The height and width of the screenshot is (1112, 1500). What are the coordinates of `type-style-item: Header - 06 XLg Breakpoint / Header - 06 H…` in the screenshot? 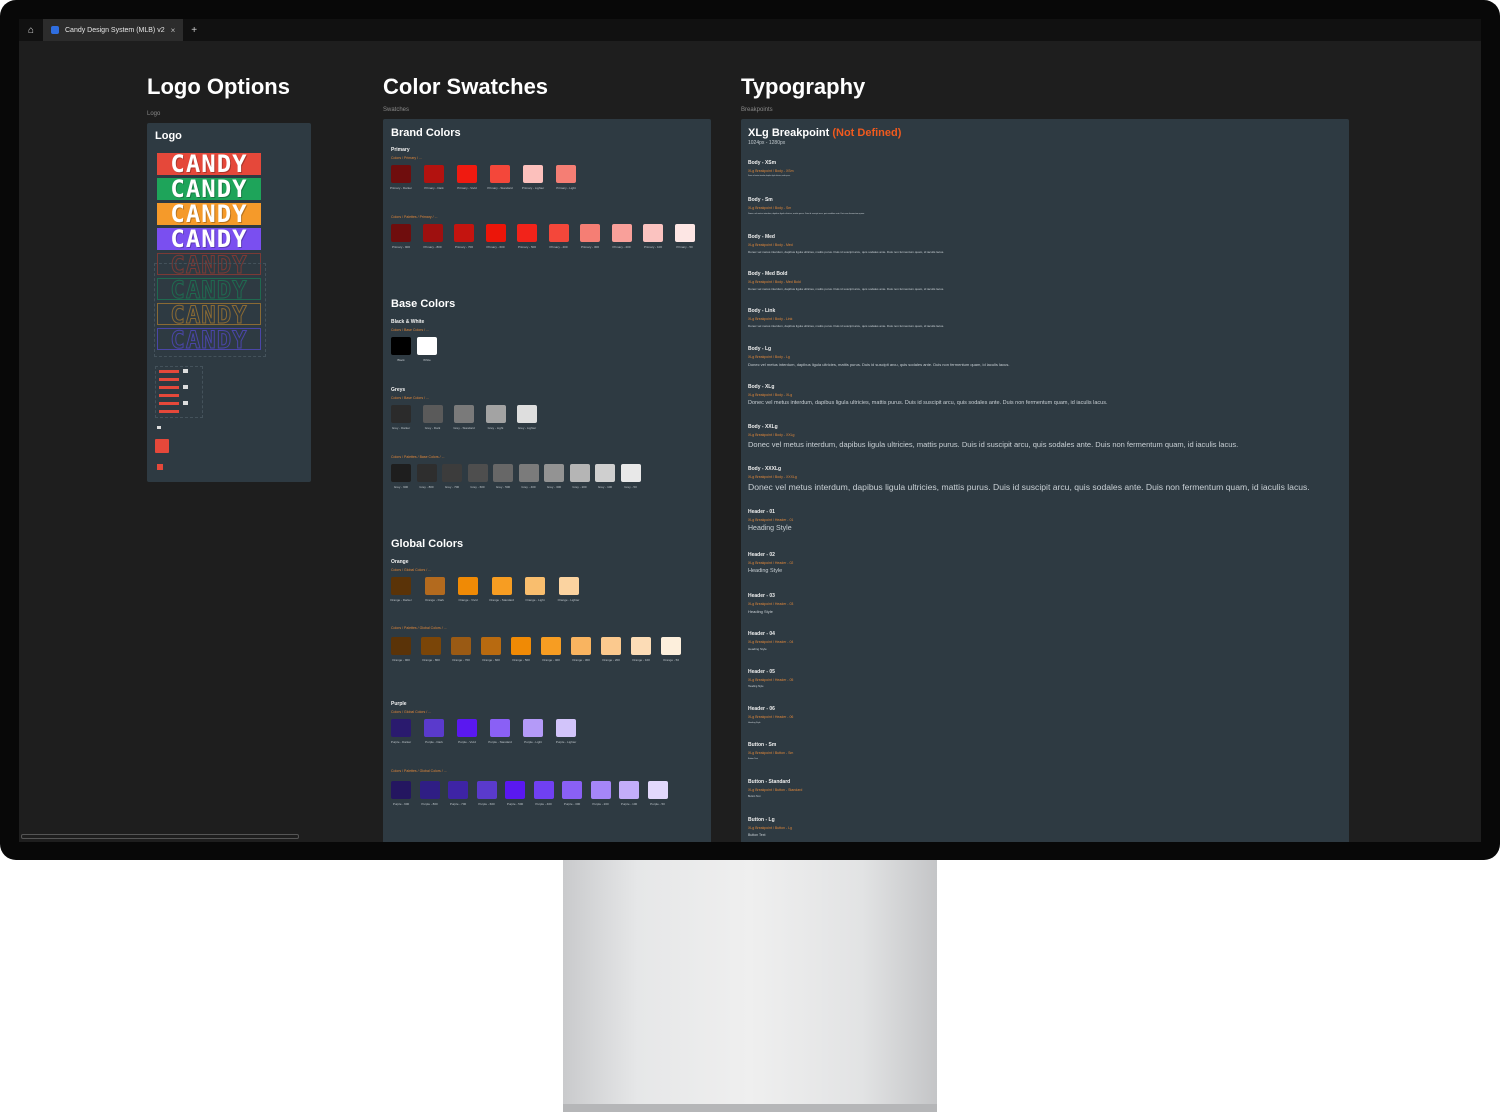 It's located at (770, 715).